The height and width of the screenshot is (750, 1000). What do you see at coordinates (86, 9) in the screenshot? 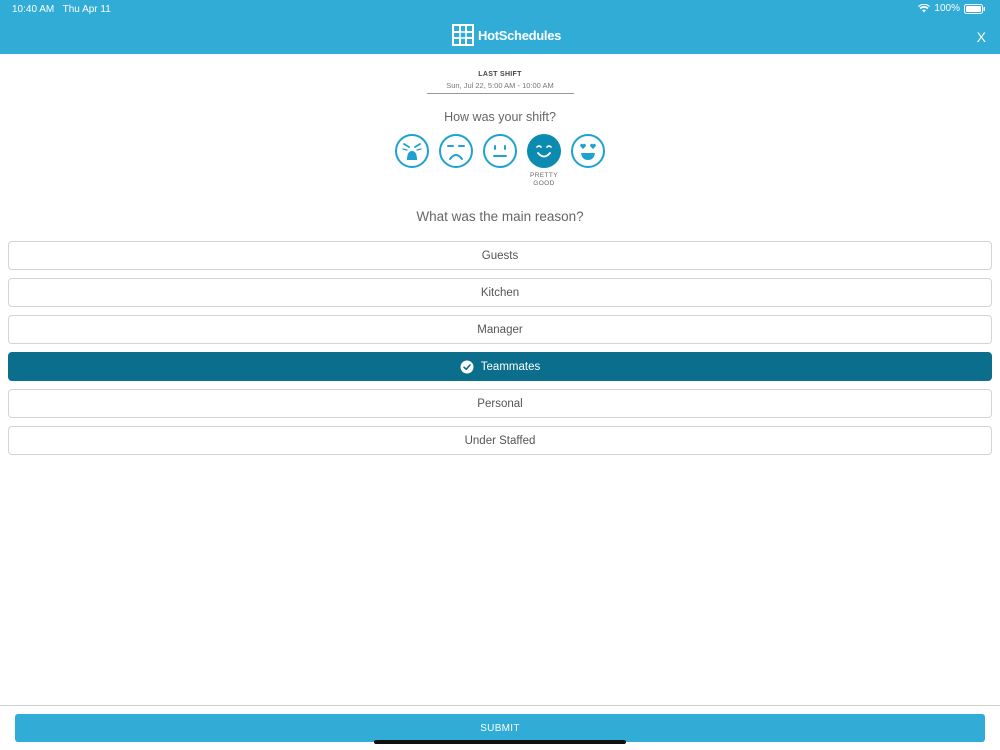
I see `status-date: Thu Apr 11` at bounding box center [86, 9].